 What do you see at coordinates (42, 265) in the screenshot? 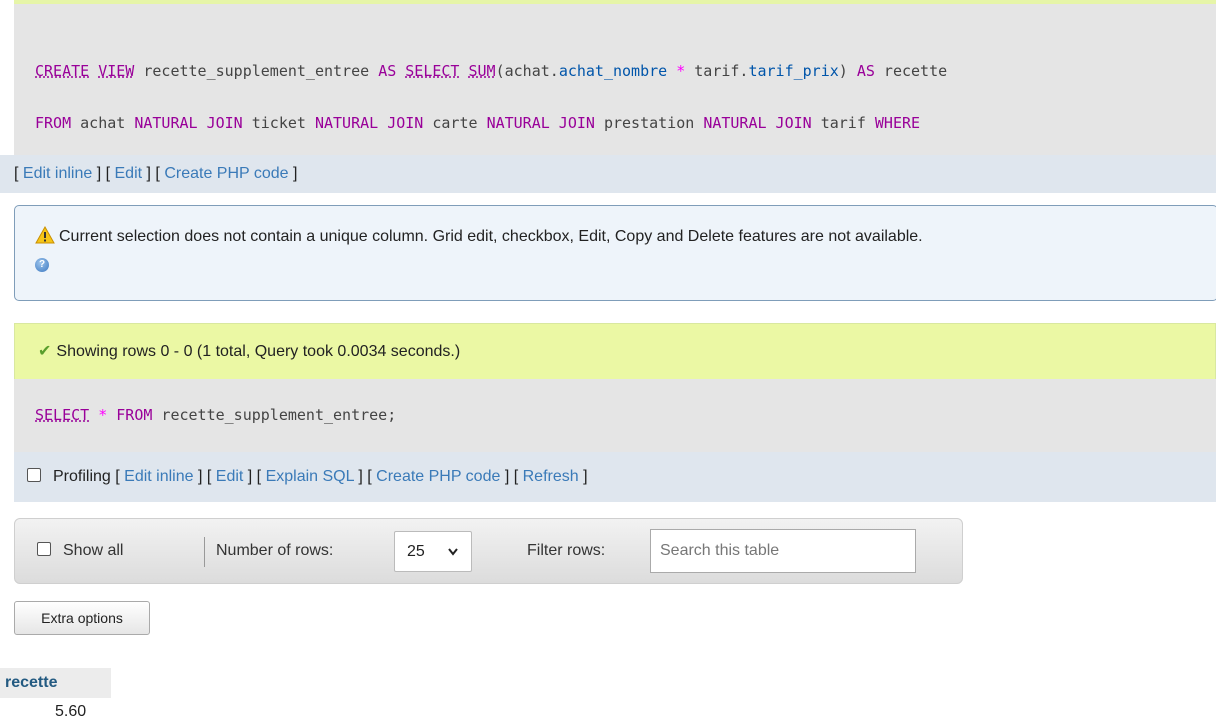
I see `help-icon: ?` at bounding box center [42, 265].